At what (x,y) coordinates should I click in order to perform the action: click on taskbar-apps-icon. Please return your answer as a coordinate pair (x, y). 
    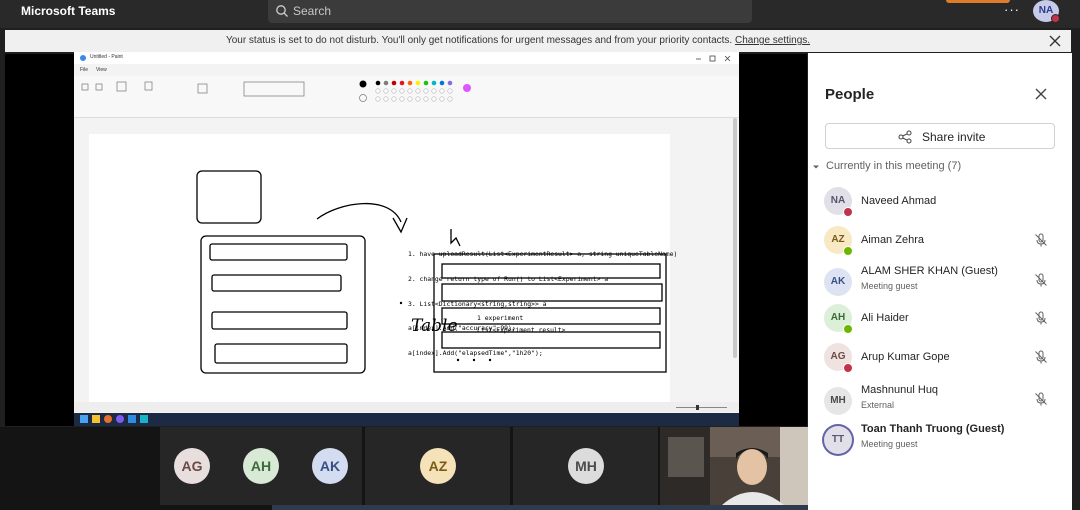
    Looking at the image, I should click on (114, 419).